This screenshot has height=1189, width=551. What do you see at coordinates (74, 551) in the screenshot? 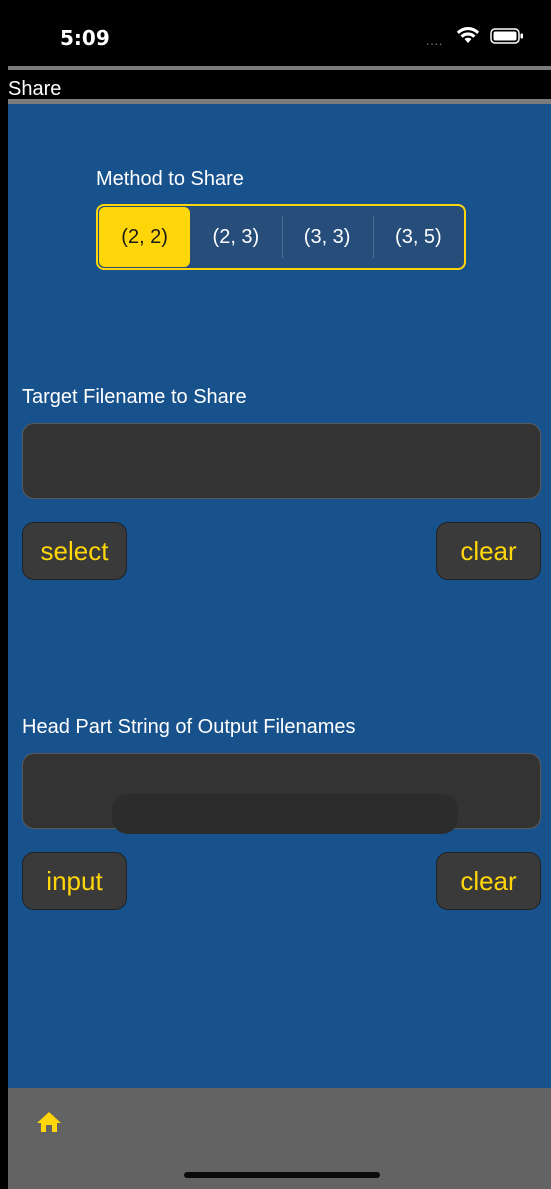
I see `select-button: select` at bounding box center [74, 551].